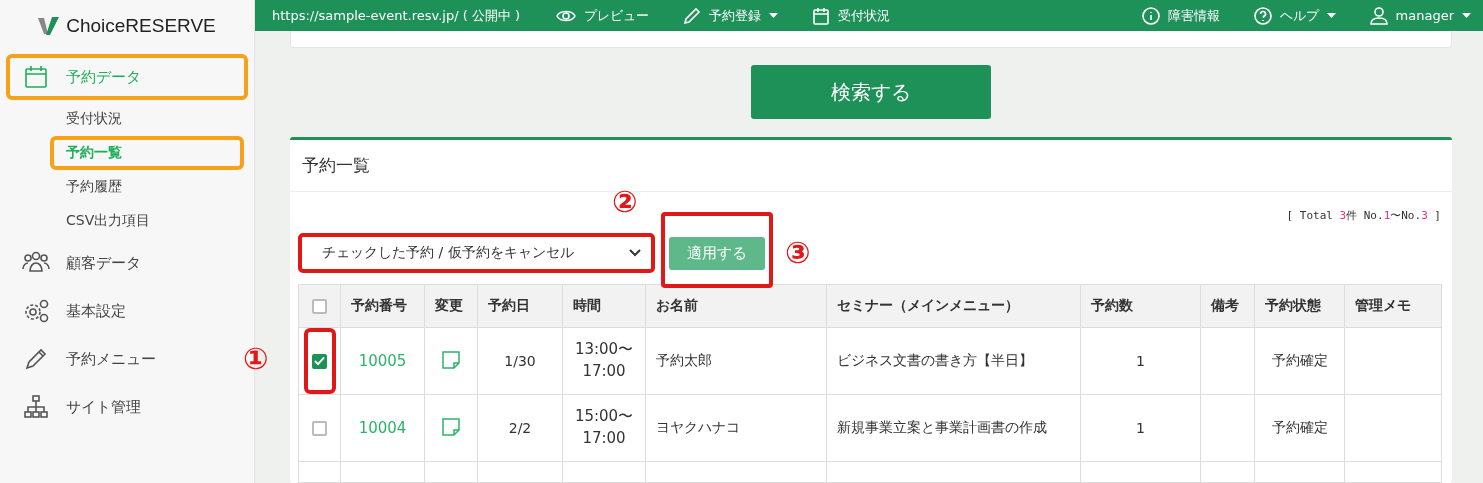 Image resolution: width=1483 pixels, height=483 pixels. Describe the element at coordinates (731, 15) in the screenshot. I see `toolbar-item: 予約登録` at that location.